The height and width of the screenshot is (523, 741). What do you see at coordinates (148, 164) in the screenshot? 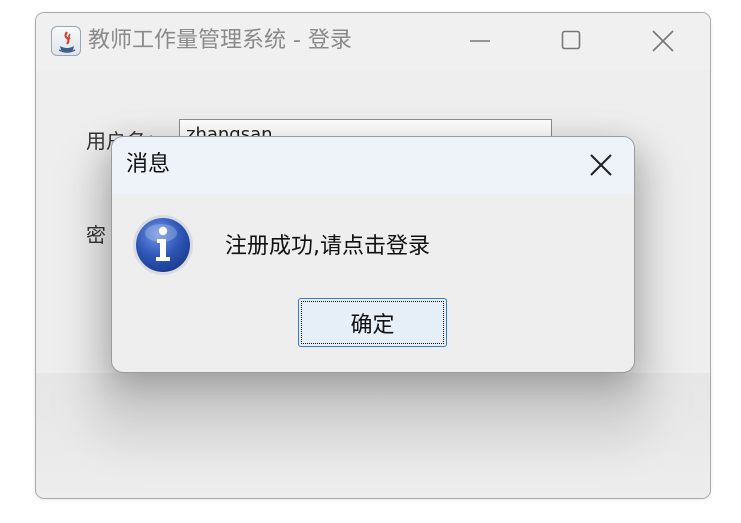
I see `dialog-title: 消息` at bounding box center [148, 164].